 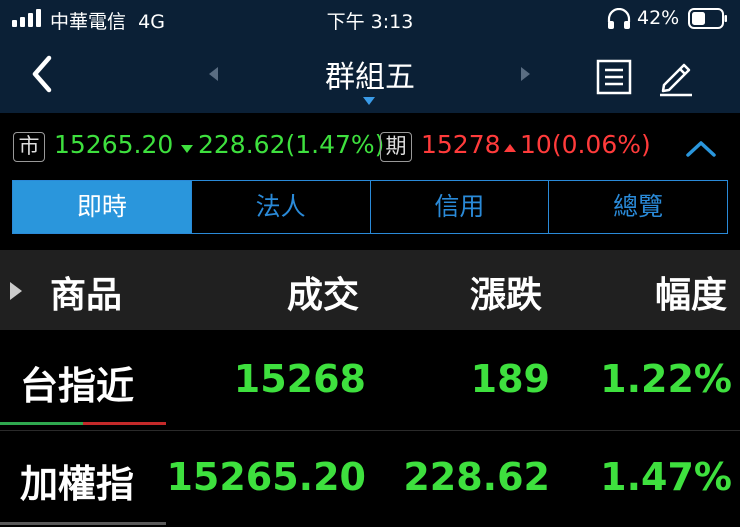 What do you see at coordinates (396, 147) in the screenshot?
I see `futures-tag: 期` at bounding box center [396, 147].